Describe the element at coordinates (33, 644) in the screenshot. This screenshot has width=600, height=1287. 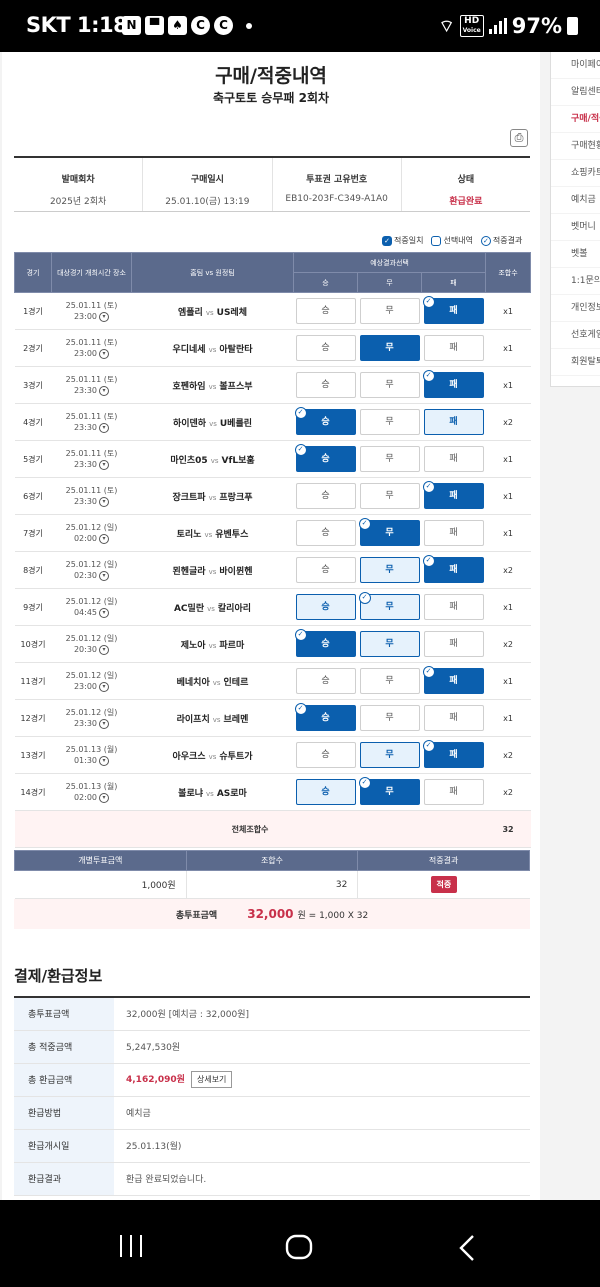
I see `game-number: 10경기` at that location.